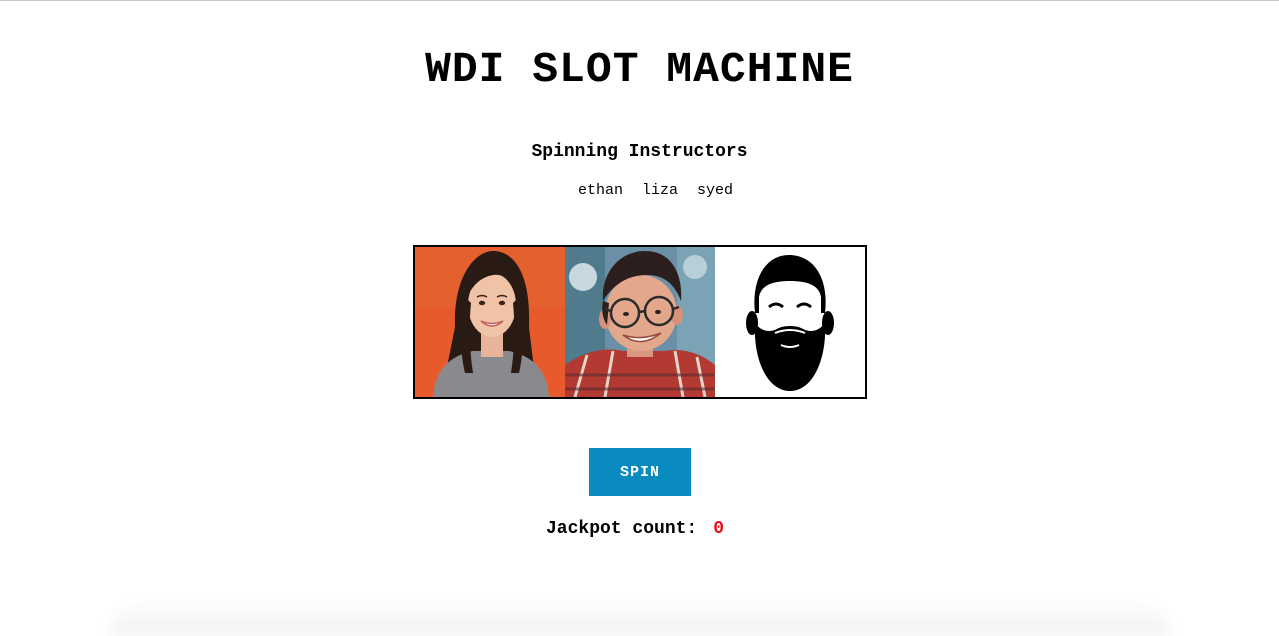  I want to click on bearded-man-silhouette-icon, so click(790, 322).